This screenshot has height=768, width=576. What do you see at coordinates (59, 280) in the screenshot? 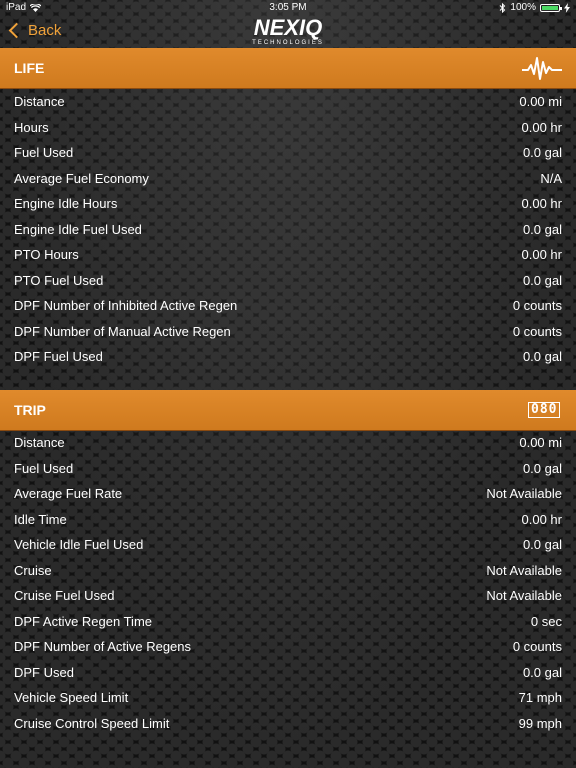
I see `list-item-label: PTO Fuel Used` at bounding box center [59, 280].